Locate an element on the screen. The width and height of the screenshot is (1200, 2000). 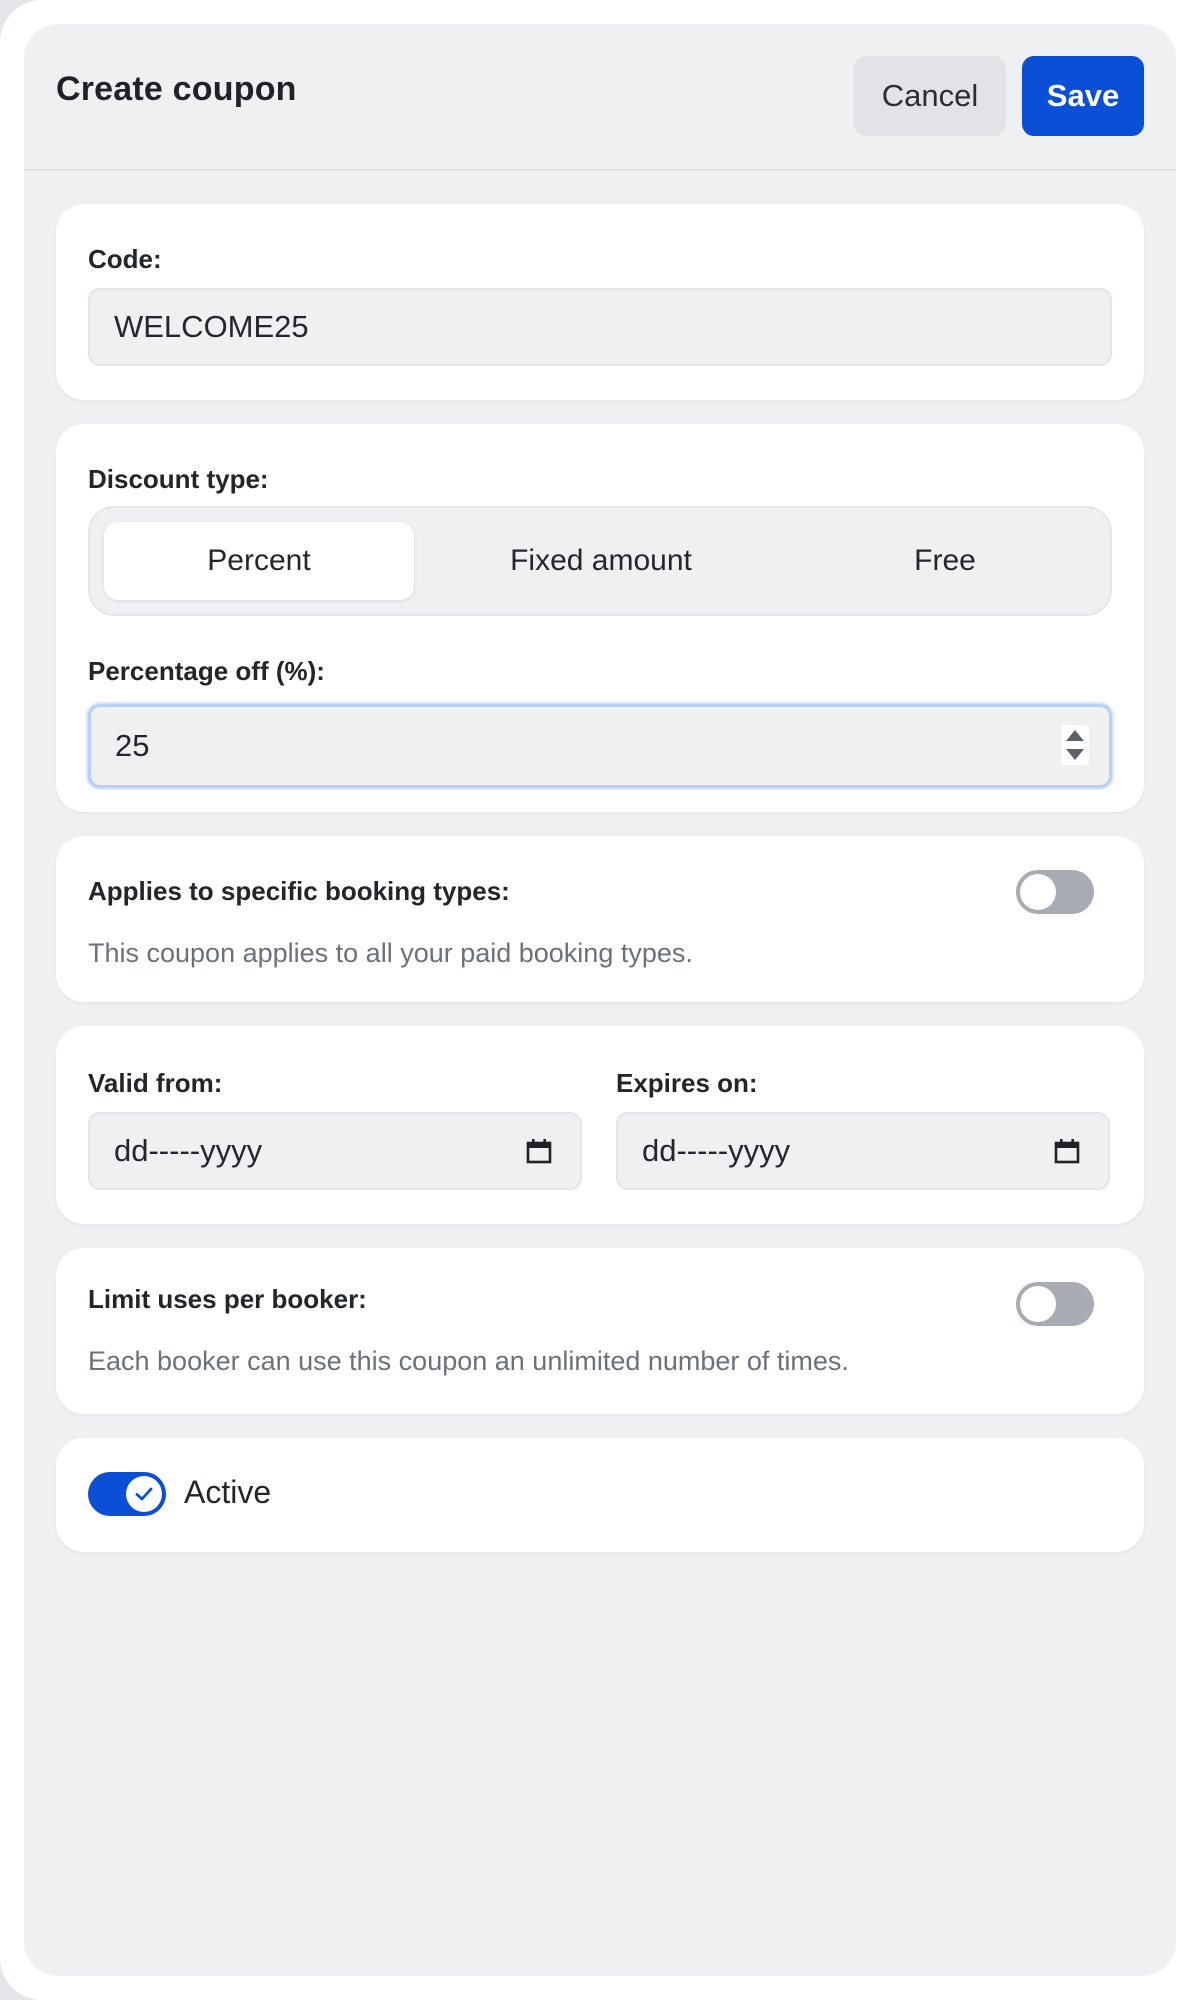
valid-from-label: Valid from: is located at coordinates (155, 1083).